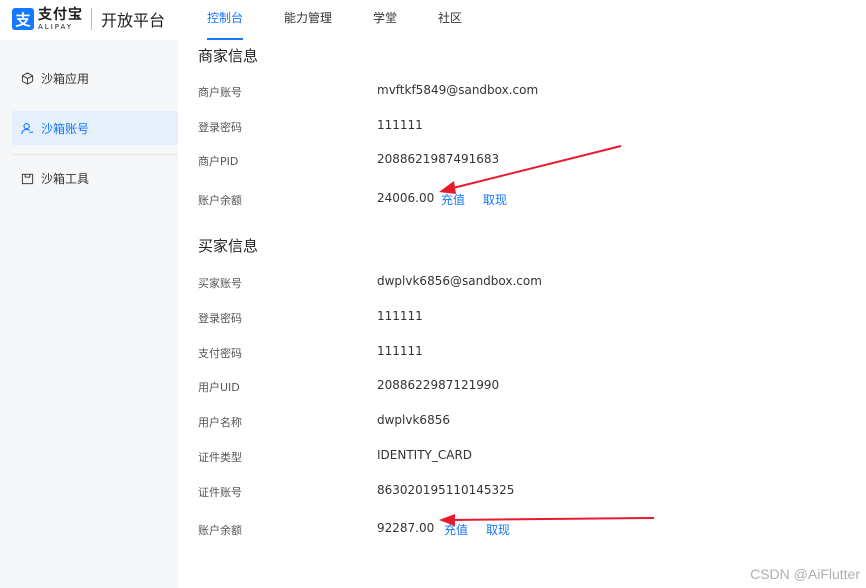 The image size is (866, 588). What do you see at coordinates (458, 90) in the screenshot?
I see `merchant-account-value: mvftkf5849@sandbox.com` at bounding box center [458, 90].